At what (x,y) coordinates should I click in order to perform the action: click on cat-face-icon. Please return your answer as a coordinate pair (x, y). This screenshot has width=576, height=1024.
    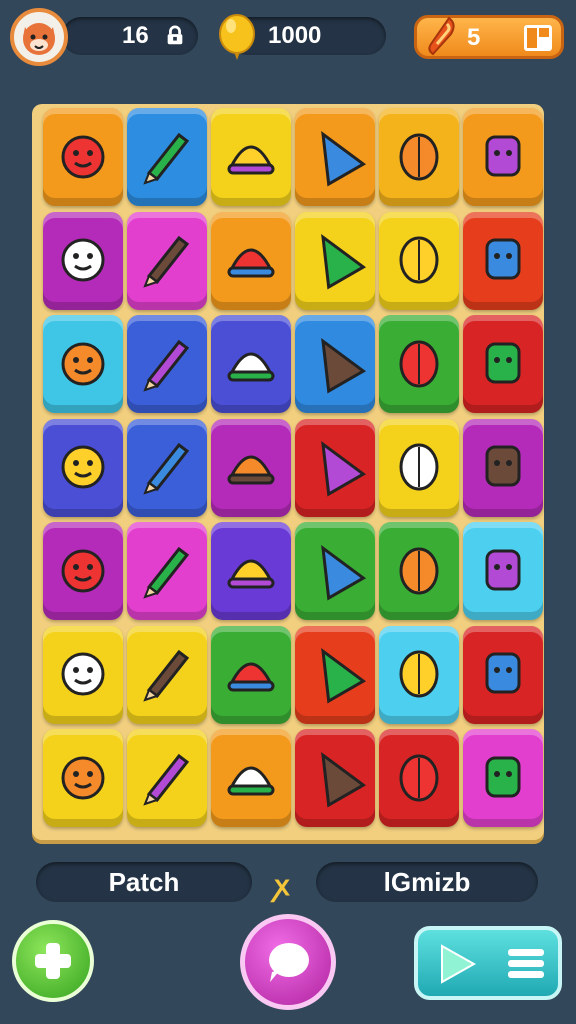
    Looking at the image, I should click on (251, 260).